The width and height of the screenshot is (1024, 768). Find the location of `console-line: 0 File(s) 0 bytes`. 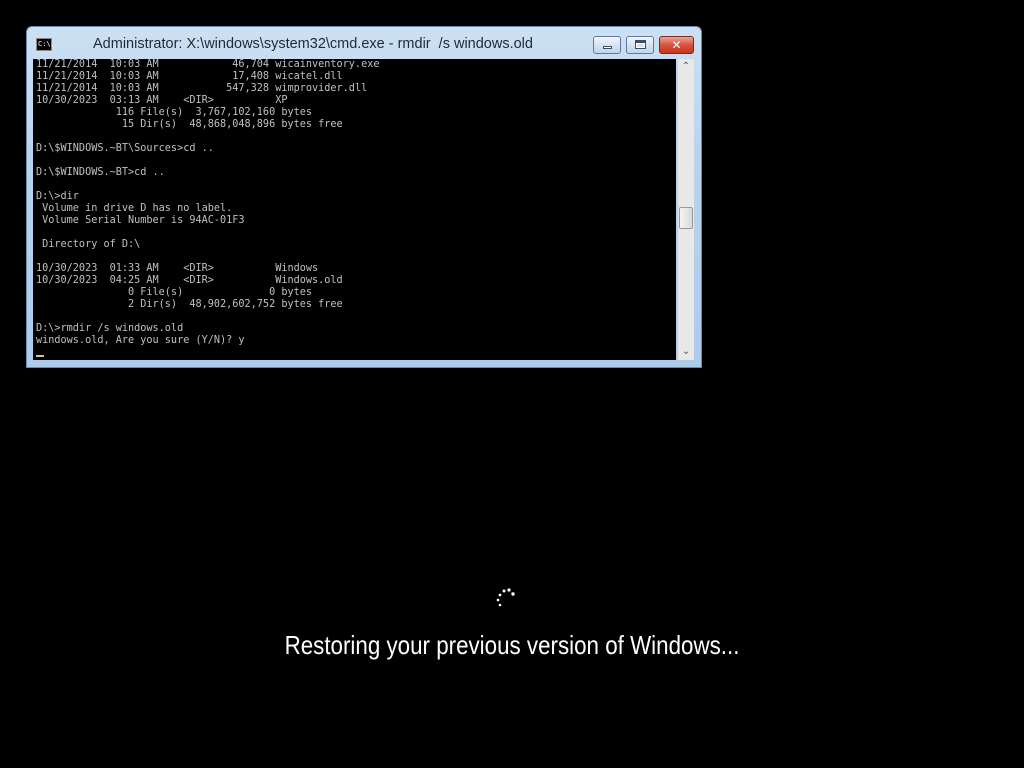

console-line: 0 File(s) 0 bytes is located at coordinates (220, 292).